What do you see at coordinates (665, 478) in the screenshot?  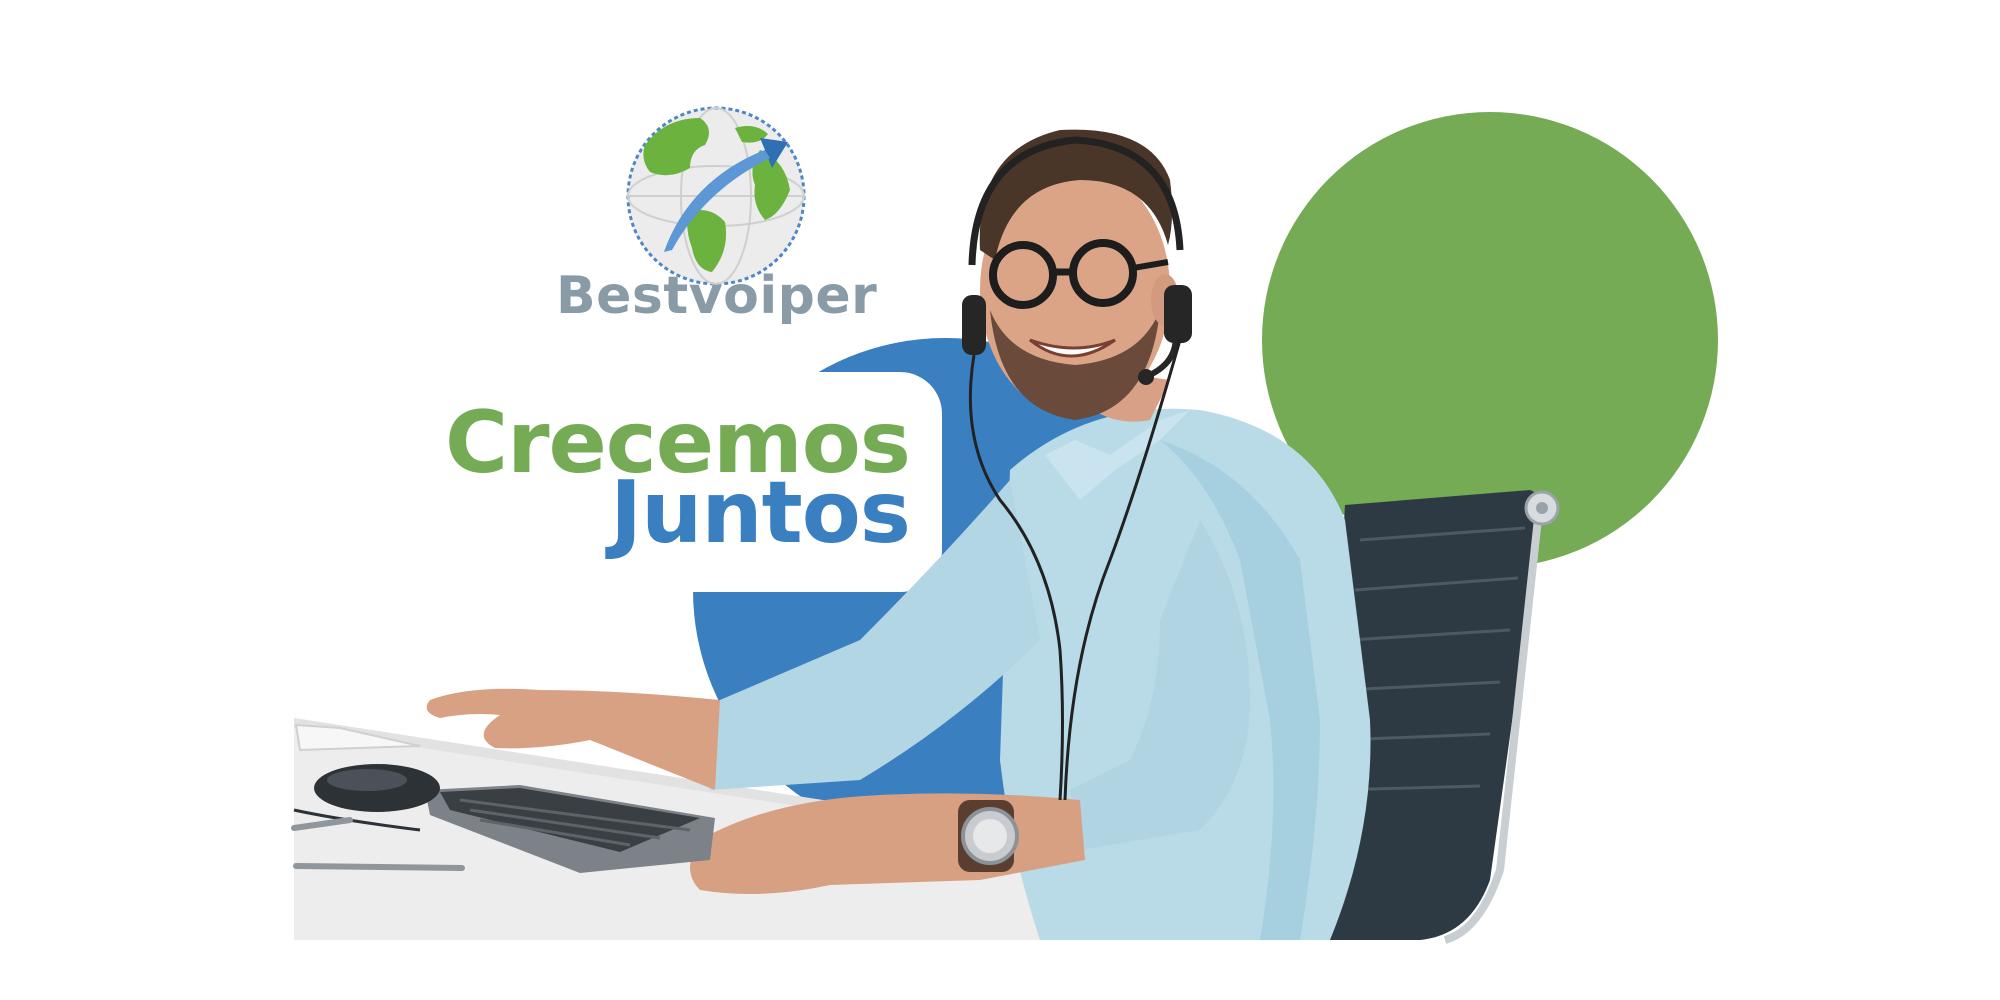 I see `headline: Crecemos Juntos` at bounding box center [665, 478].